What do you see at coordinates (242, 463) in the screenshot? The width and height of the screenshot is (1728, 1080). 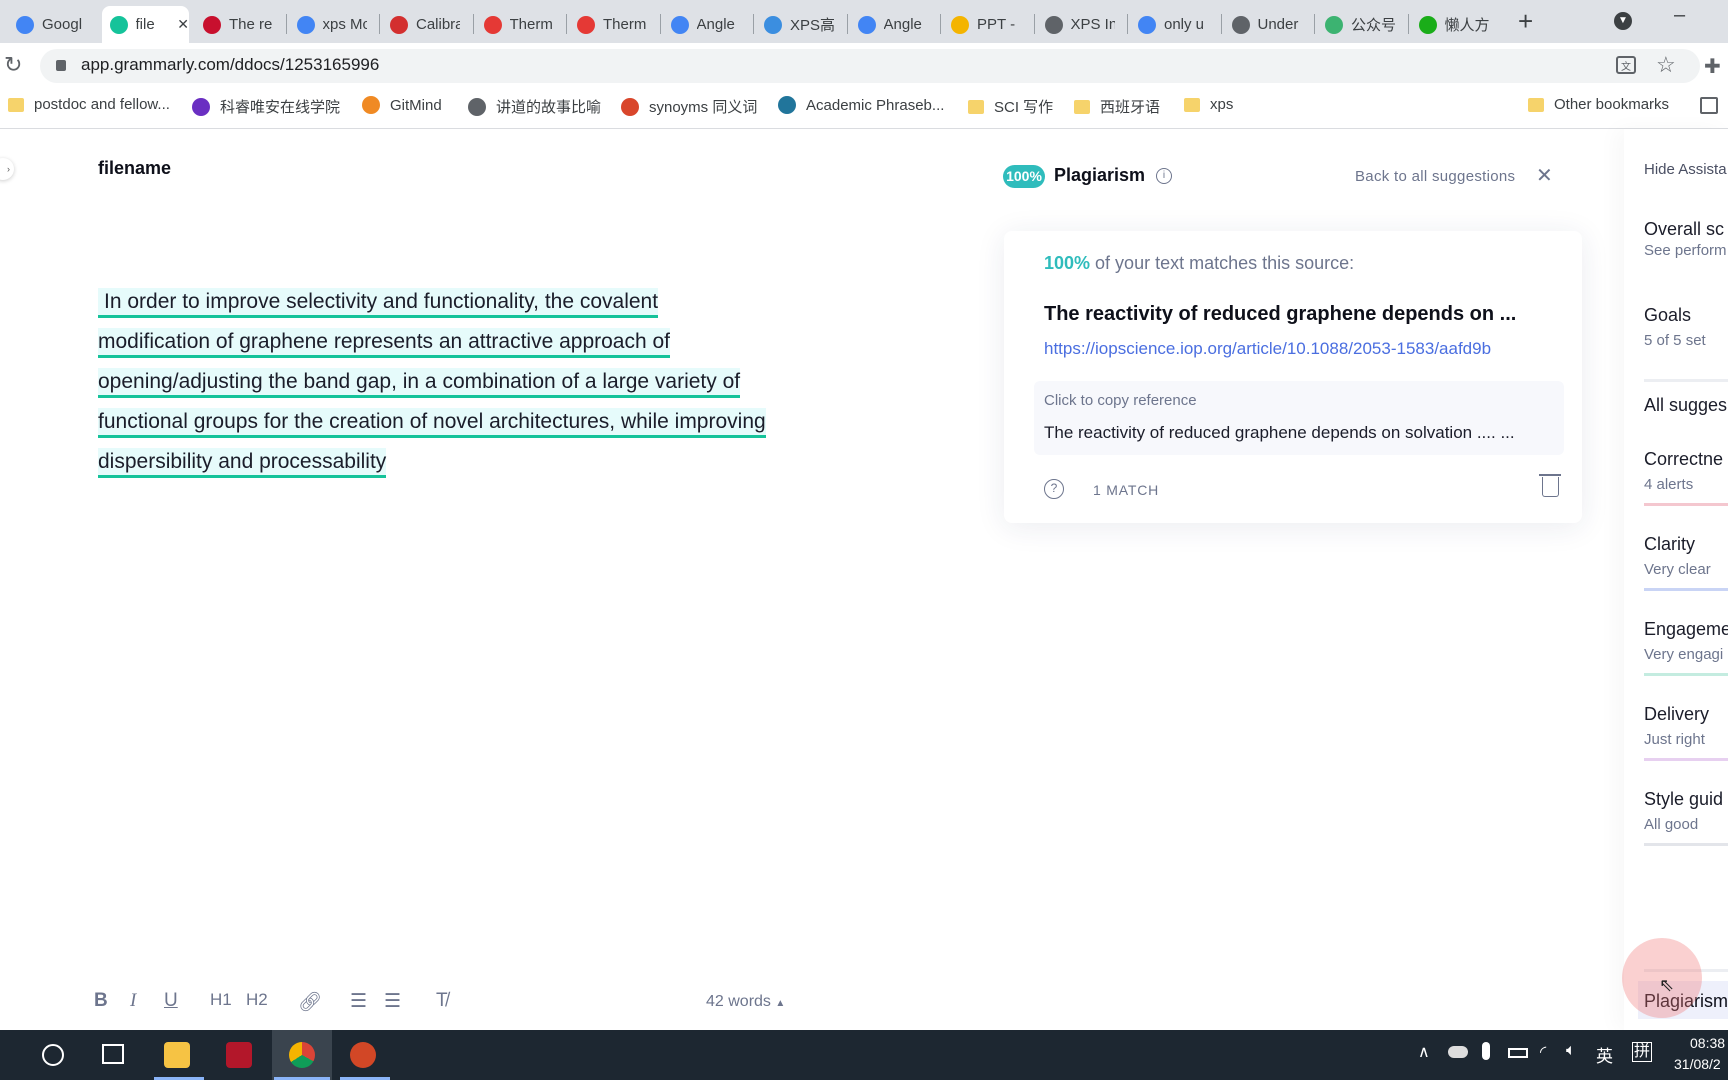 I see `plagiarism-highlight: dispersibility and processability` at bounding box center [242, 463].